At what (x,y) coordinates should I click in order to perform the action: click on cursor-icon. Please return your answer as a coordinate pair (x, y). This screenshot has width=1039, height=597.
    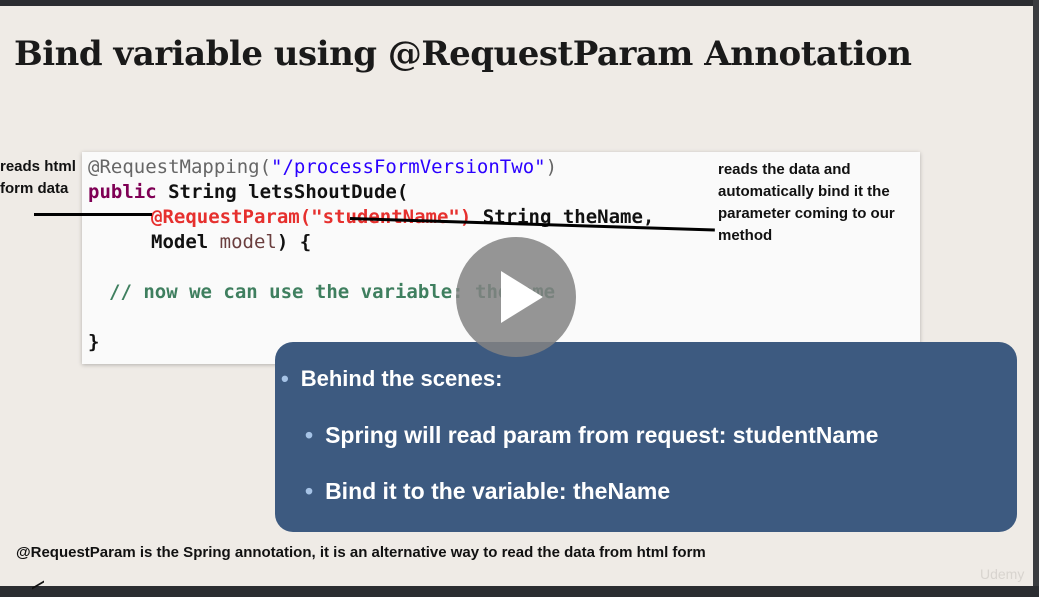
    Looking at the image, I should click on (38, 588).